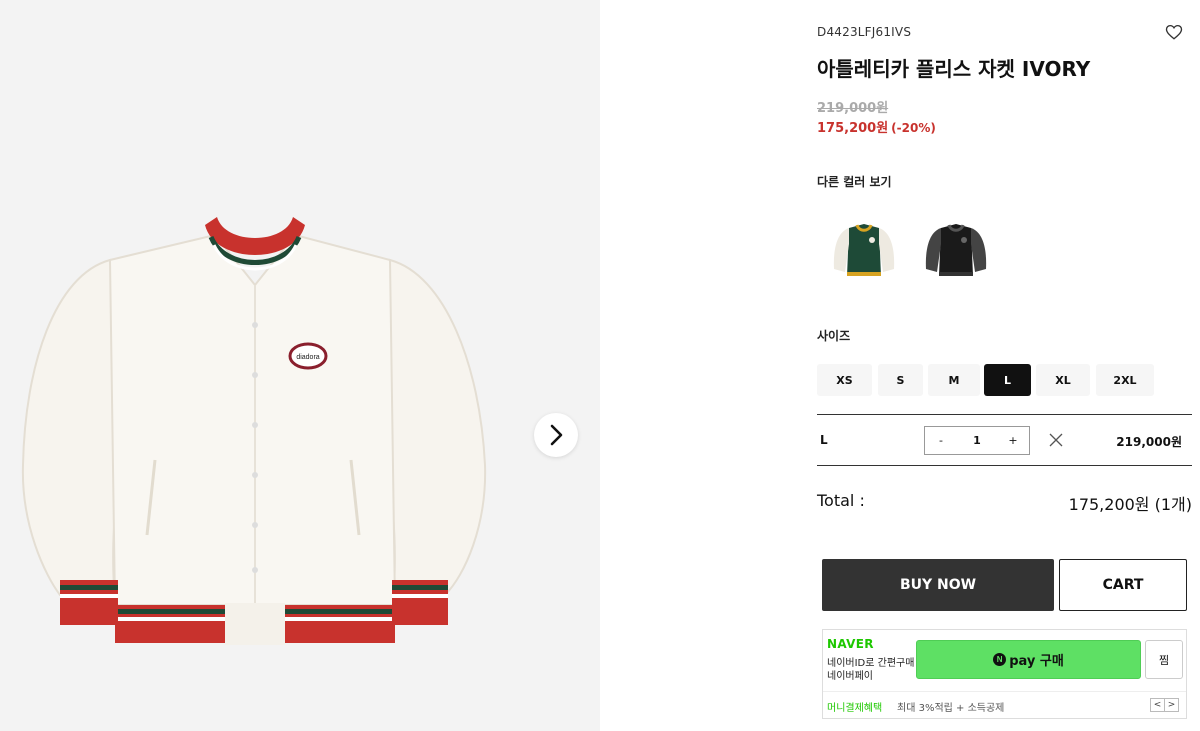 This screenshot has width=1200, height=731. I want to click on naver-logo: NAVER, so click(850, 644).